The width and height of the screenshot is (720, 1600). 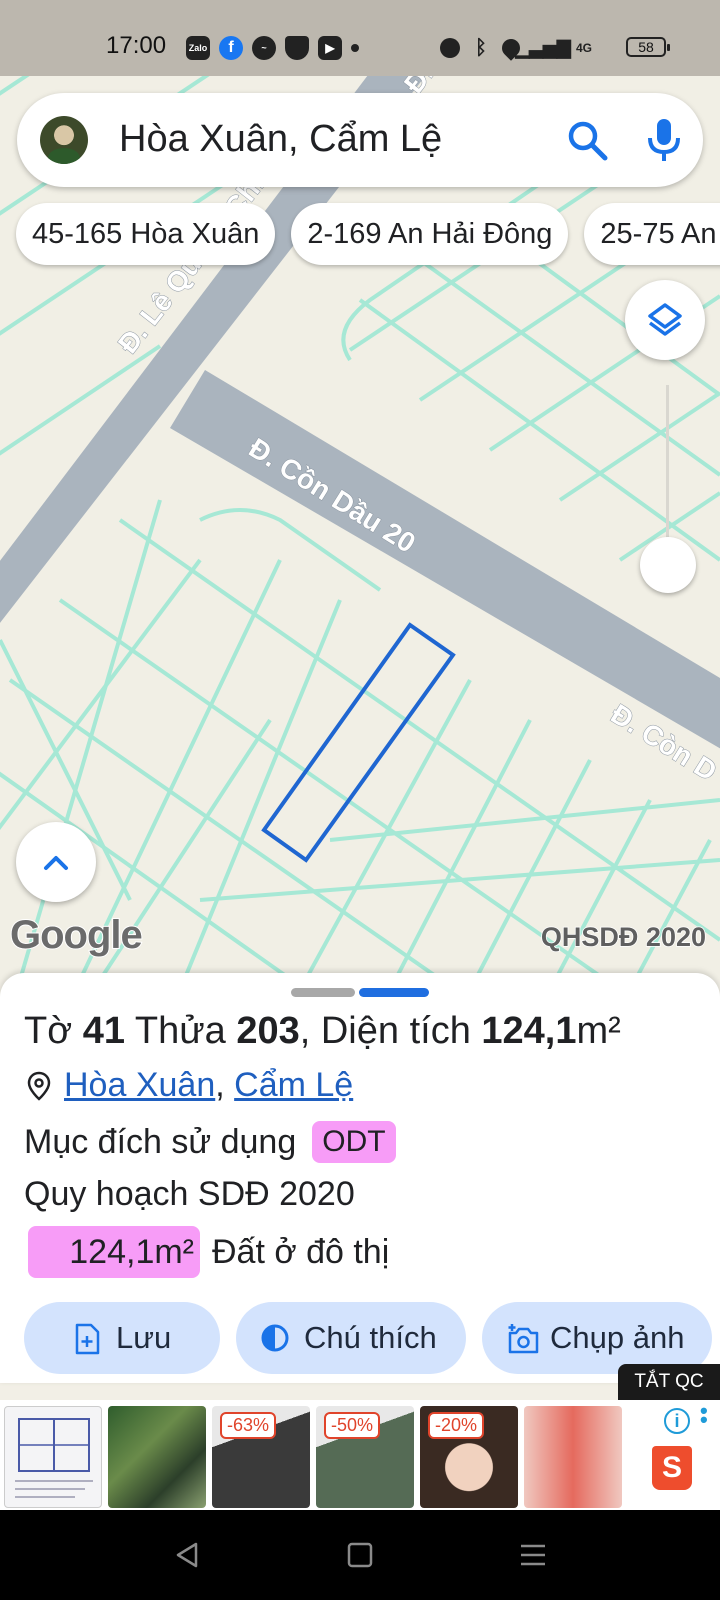 I want to click on location-line: Hòa Xuân, Cẩm Lệ, so click(x=189, y=1085).